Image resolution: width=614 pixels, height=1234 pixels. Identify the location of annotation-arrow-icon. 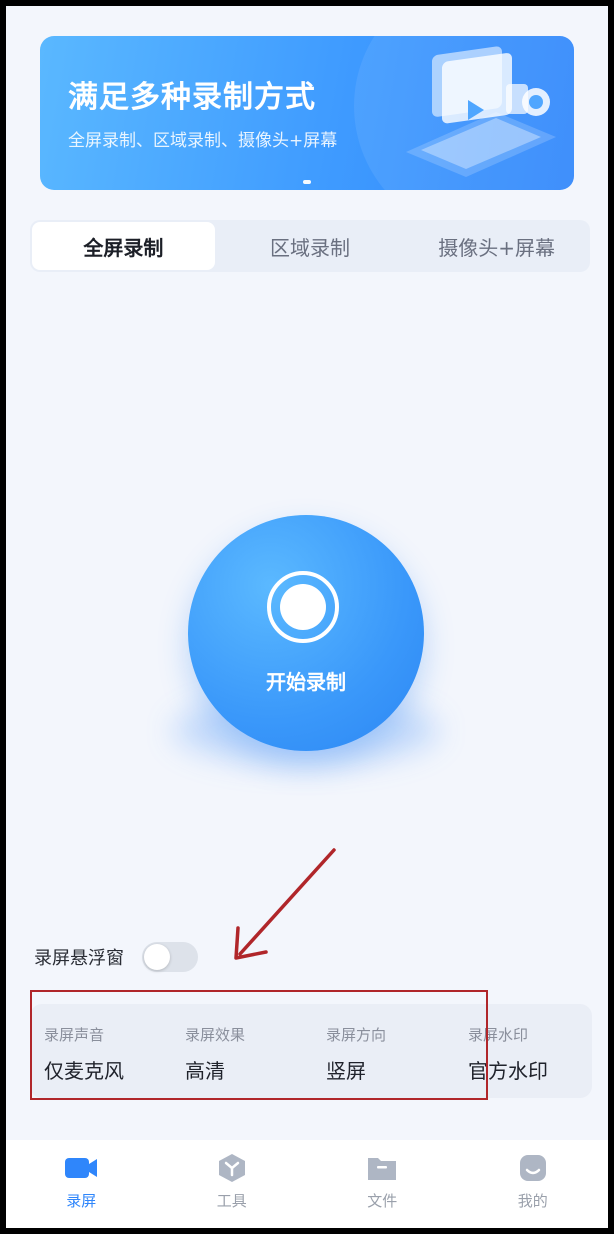
(285, 904).